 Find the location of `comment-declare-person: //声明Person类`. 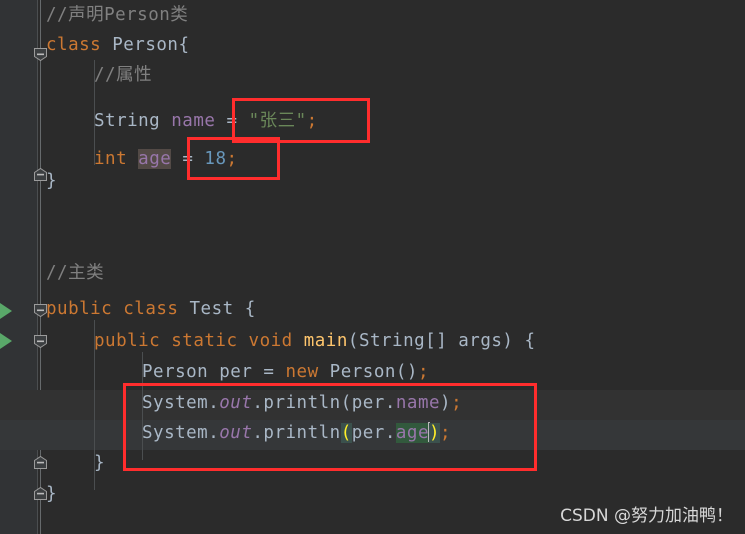

comment-declare-person: //声明Person类 is located at coordinates (117, 15).